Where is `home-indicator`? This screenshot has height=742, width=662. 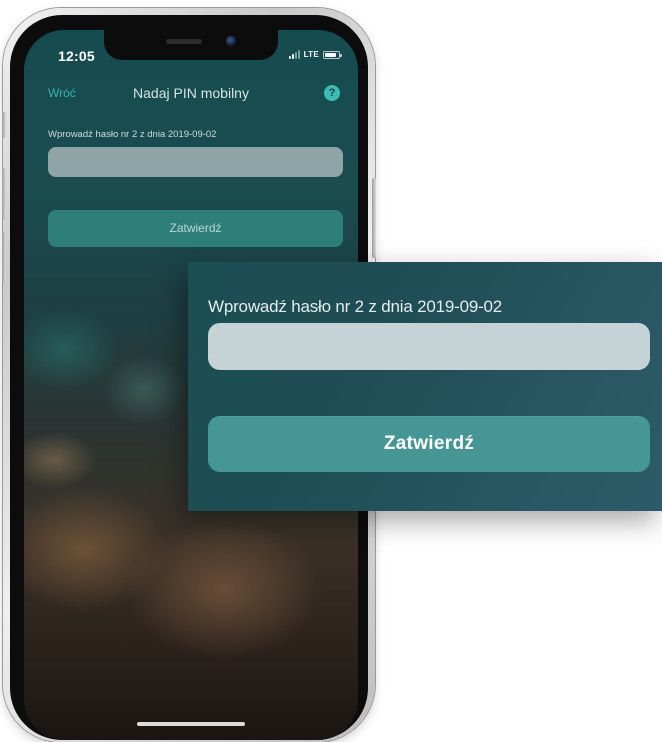
home-indicator is located at coordinates (191, 724).